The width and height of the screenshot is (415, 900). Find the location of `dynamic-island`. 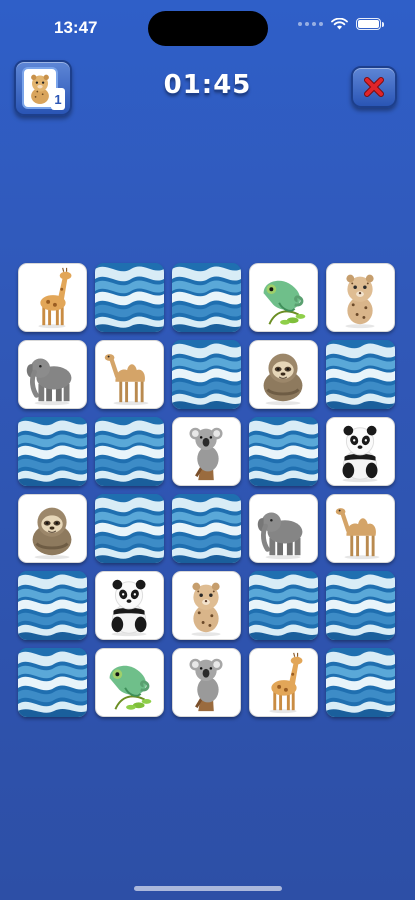

dynamic-island is located at coordinates (208, 28).